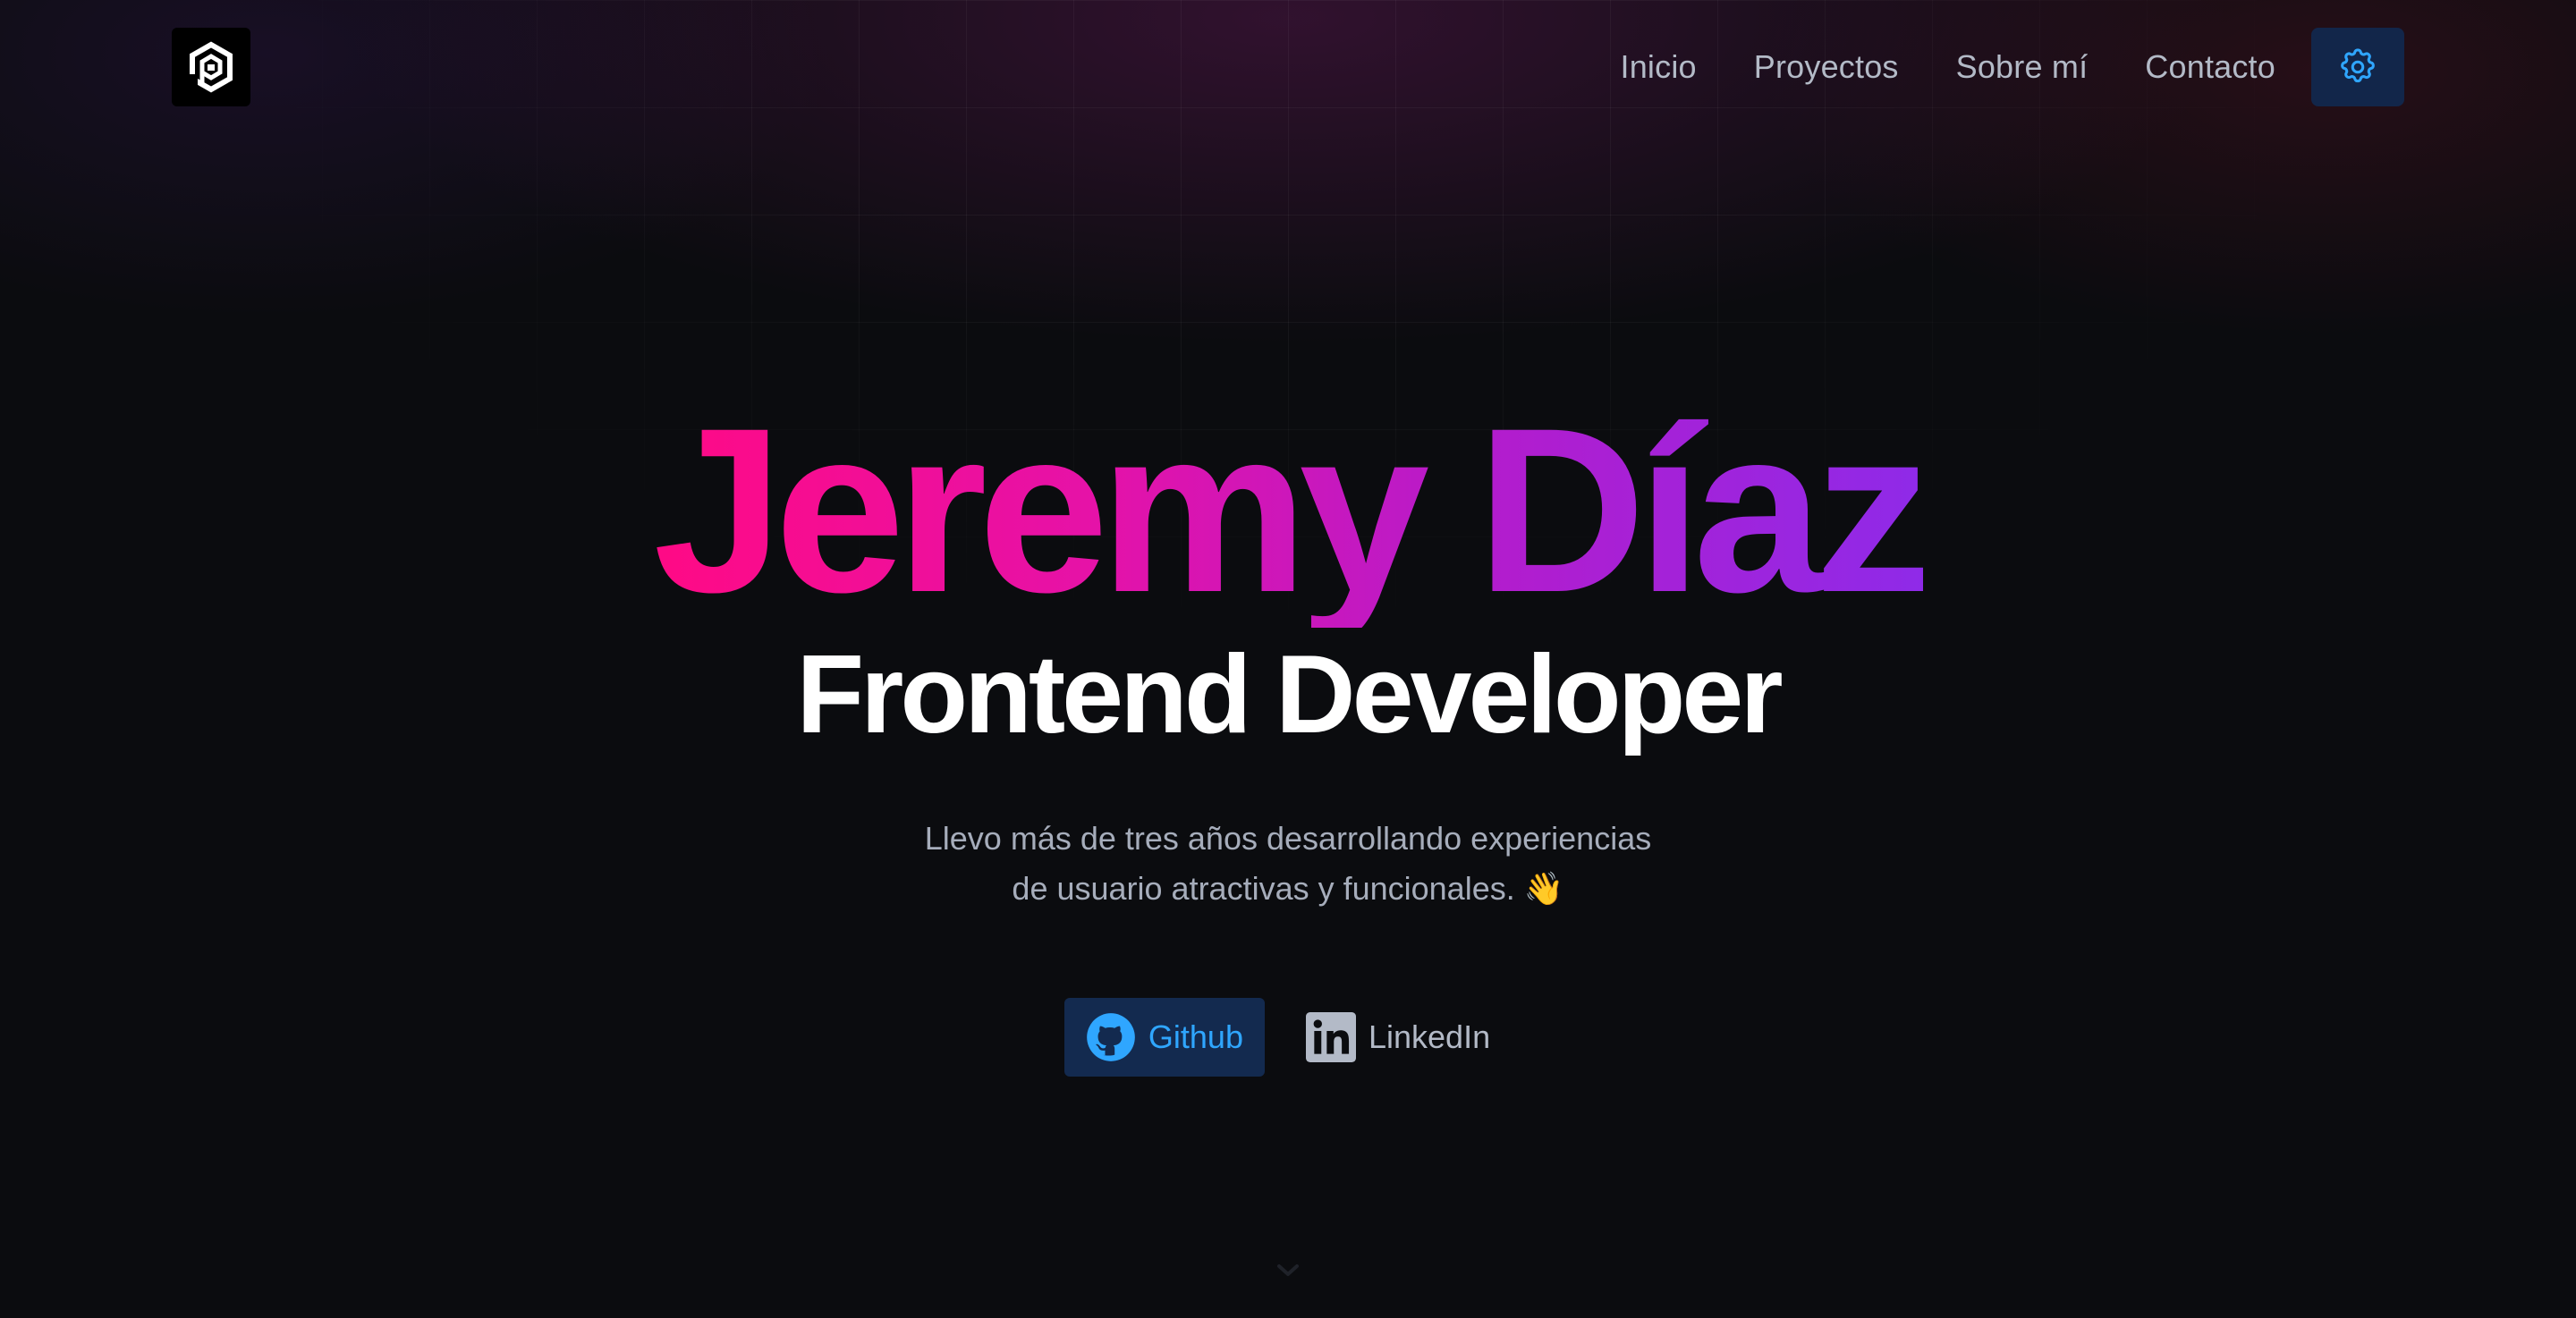  What do you see at coordinates (1658, 67) in the screenshot?
I see `nav-item-inicio: Inicio` at bounding box center [1658, 67].